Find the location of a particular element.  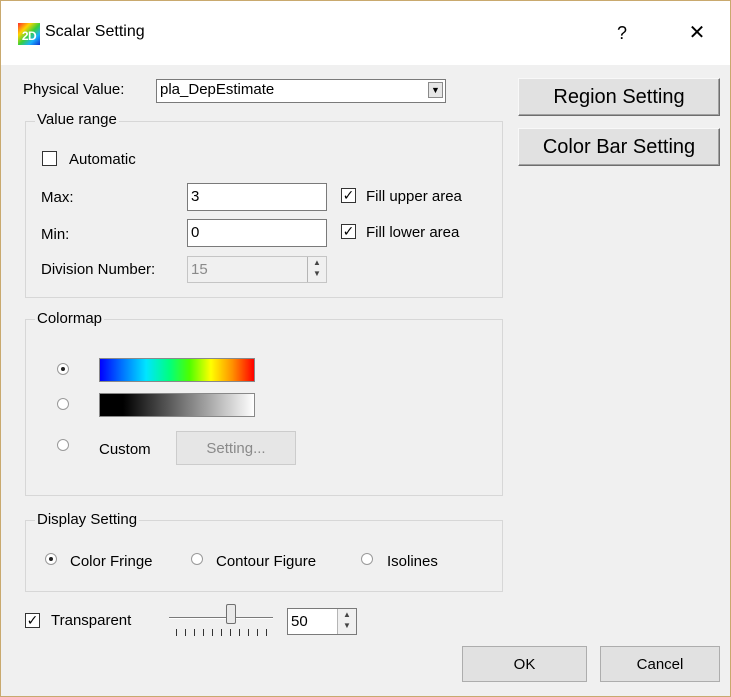

automatic-label: Automatic is located at coordinates (102, 159).